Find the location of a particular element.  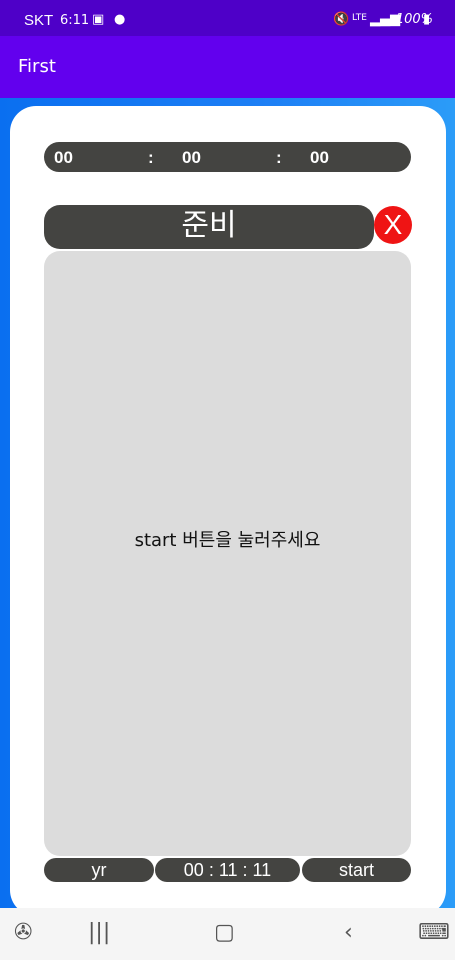

gallery-icon: ▣ is located at coordinates (98, 19).